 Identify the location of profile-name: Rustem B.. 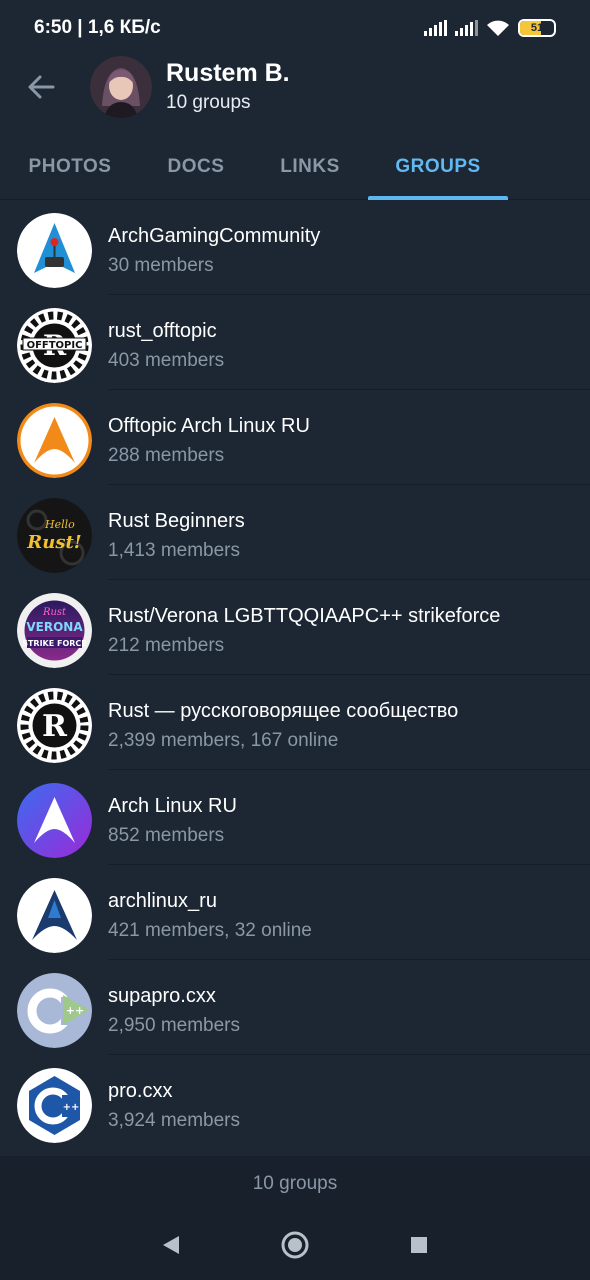
(228, 73).